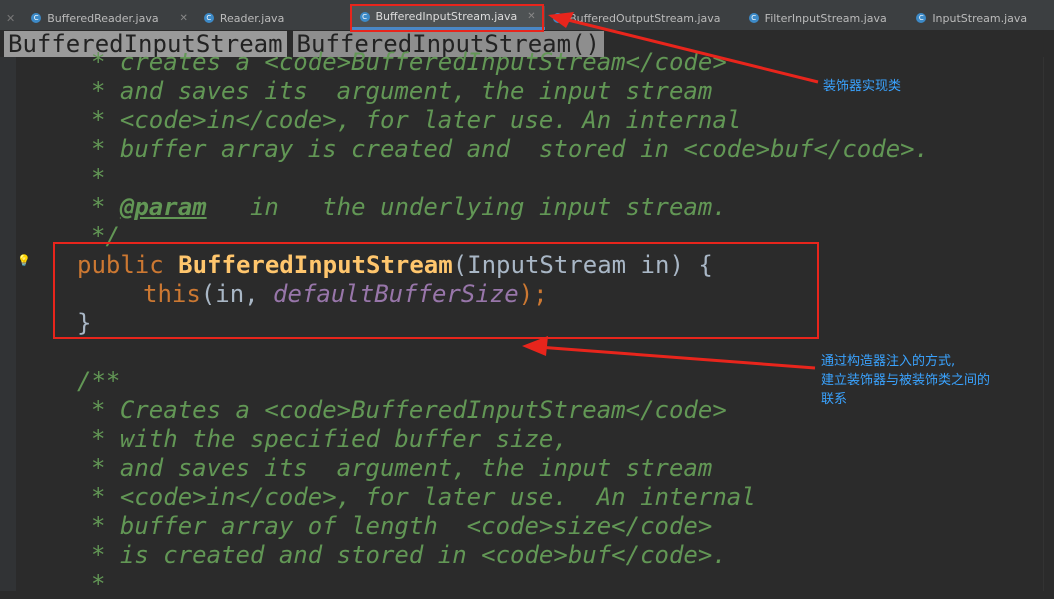  I want to click on annotation-line: 建立装饰器与被装饰类之间的, so click(906, 380).